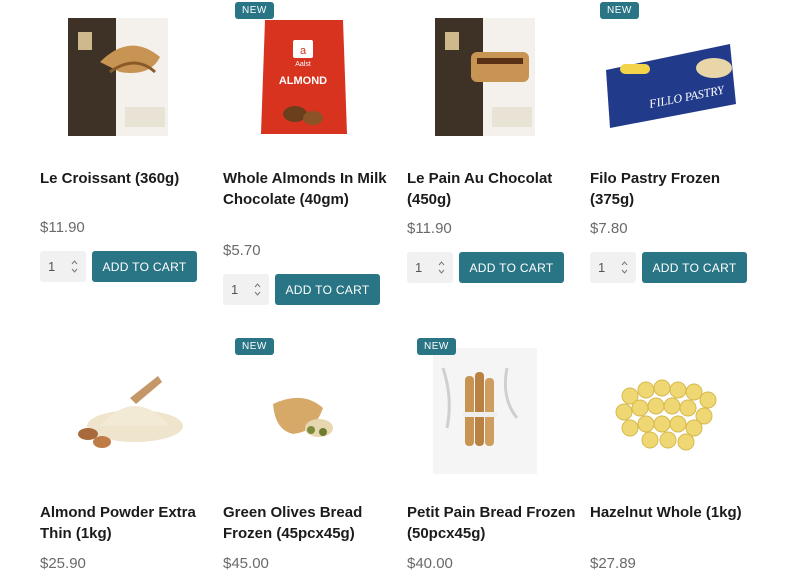 The width and height of the screenshot is (800, 580). What do you see at coordinates (494, 523) in the screenshot?
I see `product-title: Petit Pain Bread Frozen (50pcx45g)` at bounding box center [494, 523].